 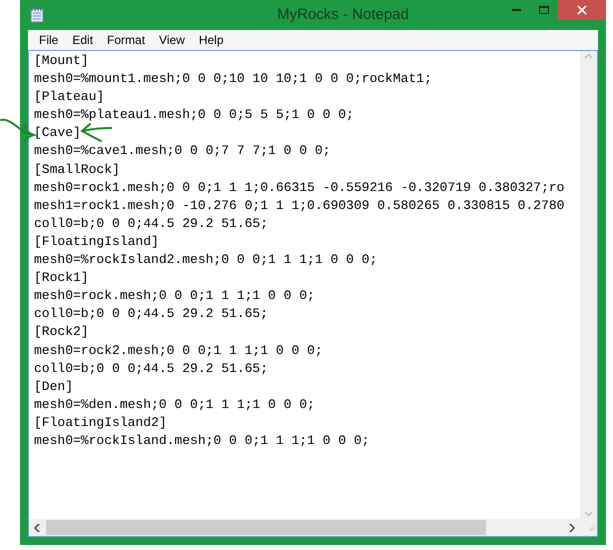 What do you see at coordinates (299, 205) in the screenshot?
I see `text-line: mesh1=rock1.mesh;0 -10.276 0;1 1 1;0.690309 0.580265 0.330815 0.2780` at bounding box center [299, 205].